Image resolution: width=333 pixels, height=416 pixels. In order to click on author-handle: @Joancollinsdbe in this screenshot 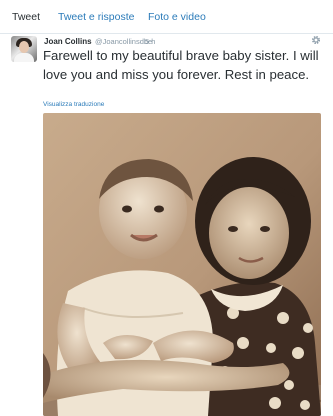, I will do `click(123, 41)`.